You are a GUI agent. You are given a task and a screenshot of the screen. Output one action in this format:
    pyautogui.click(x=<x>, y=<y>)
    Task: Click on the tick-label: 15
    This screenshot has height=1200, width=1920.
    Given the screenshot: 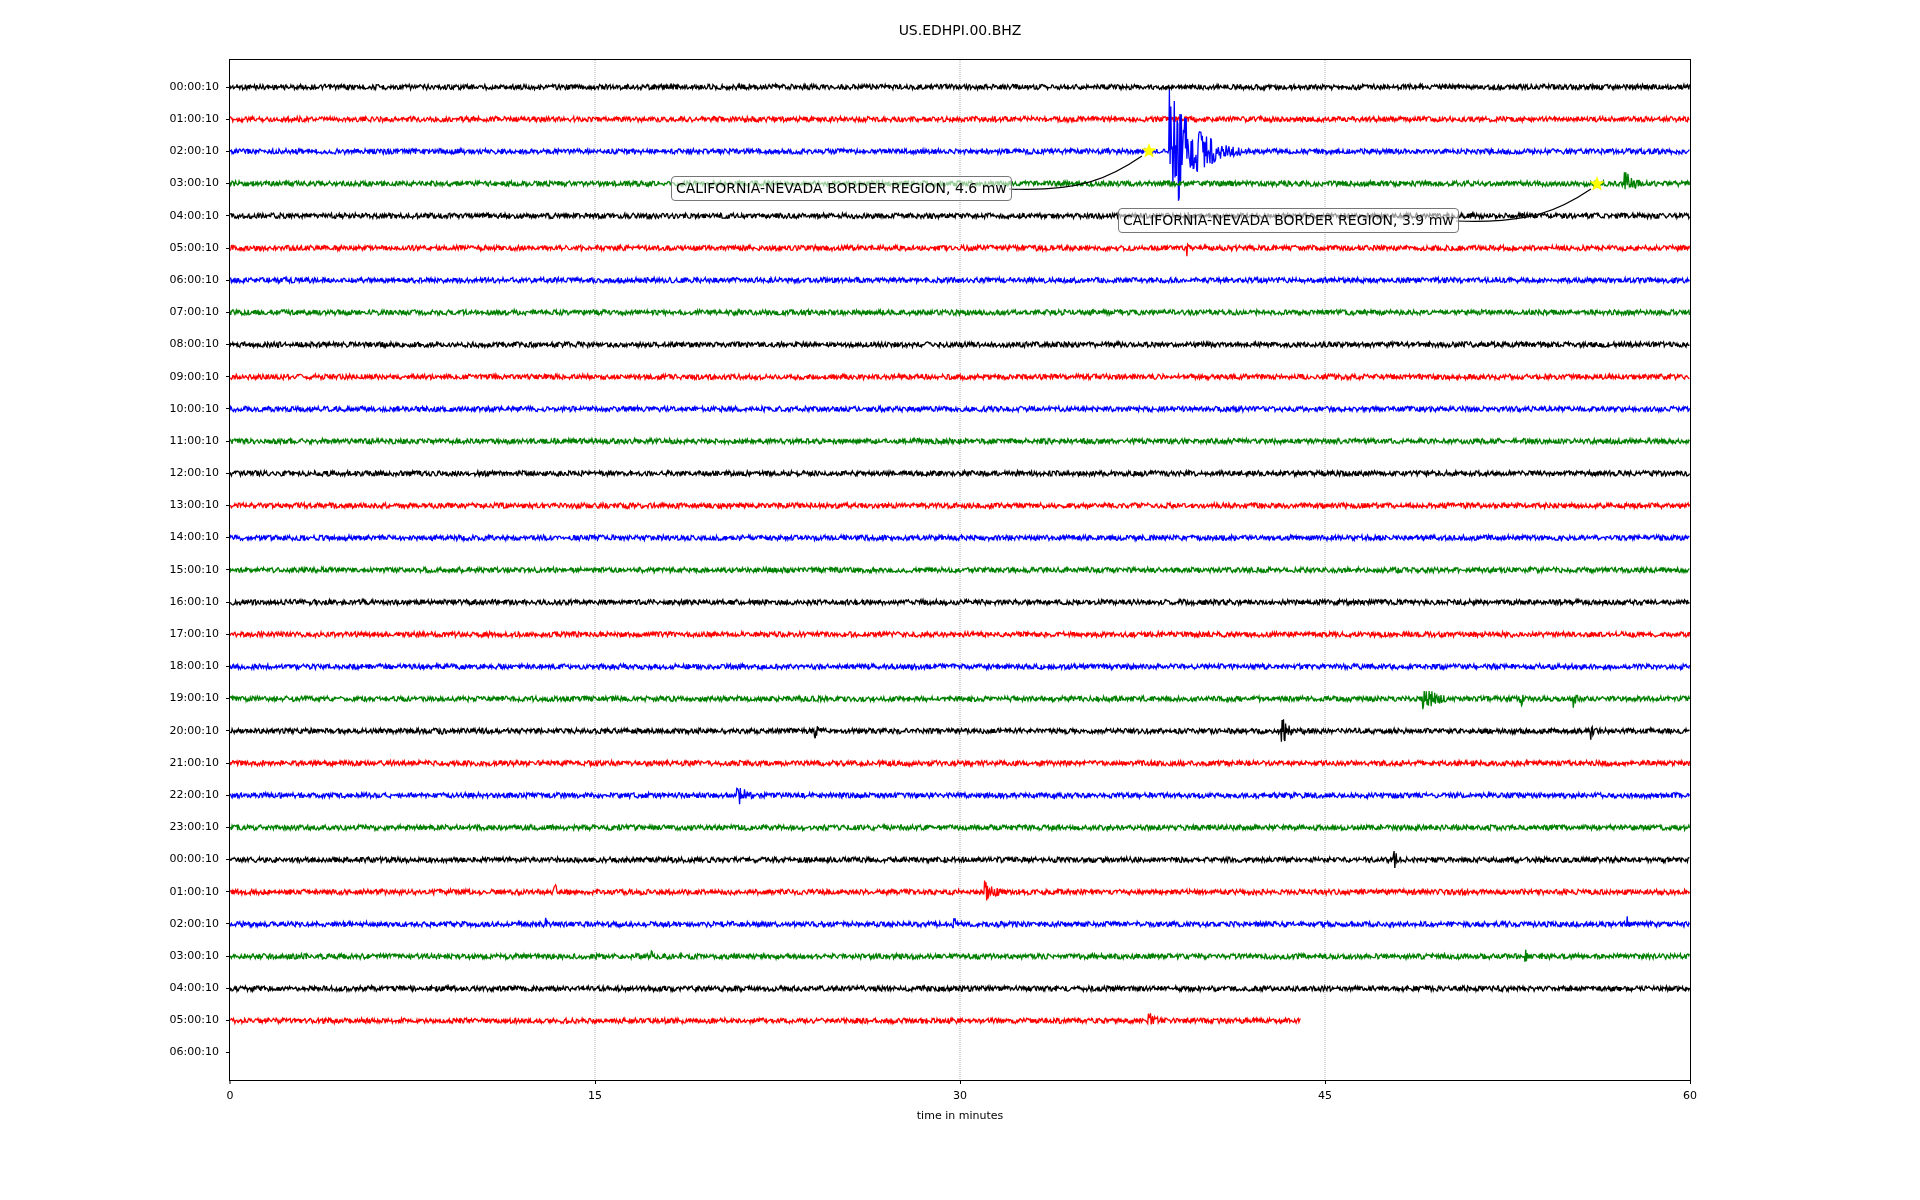 What is the action you would take?
    pyautogui.click(x=595, y=1096)
    